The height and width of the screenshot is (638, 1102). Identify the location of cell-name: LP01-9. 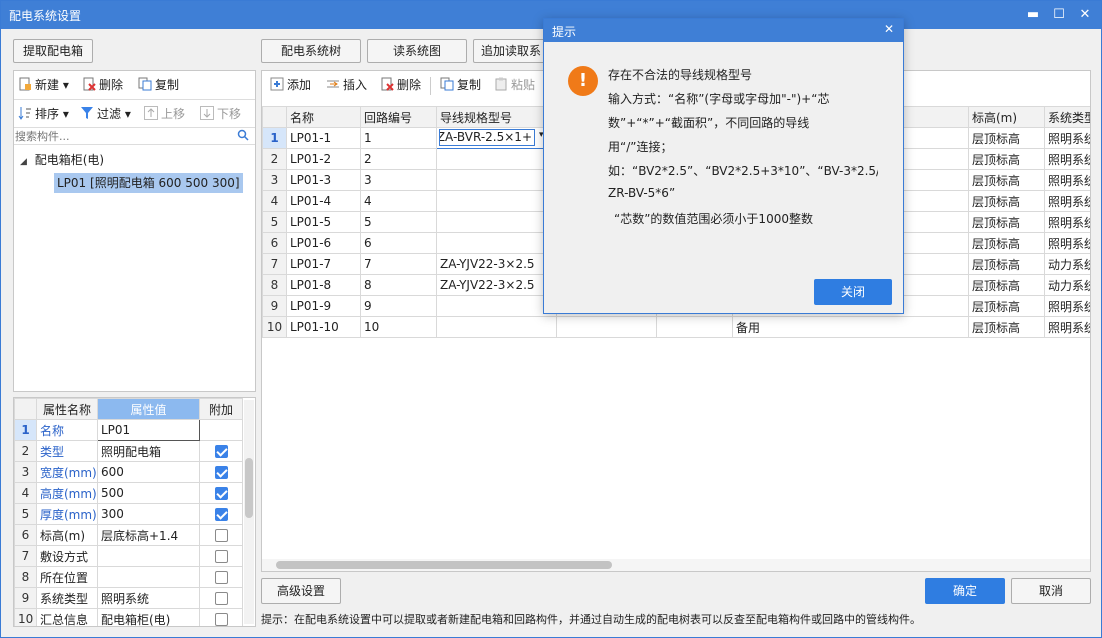
(323, 306).